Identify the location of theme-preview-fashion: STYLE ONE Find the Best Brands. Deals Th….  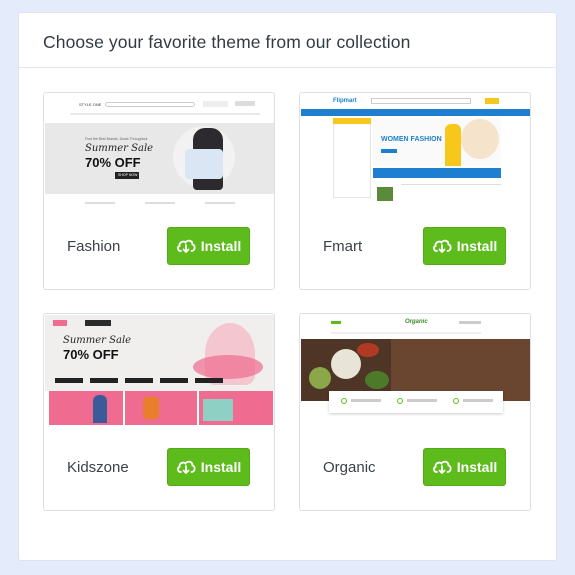
(159, 149).